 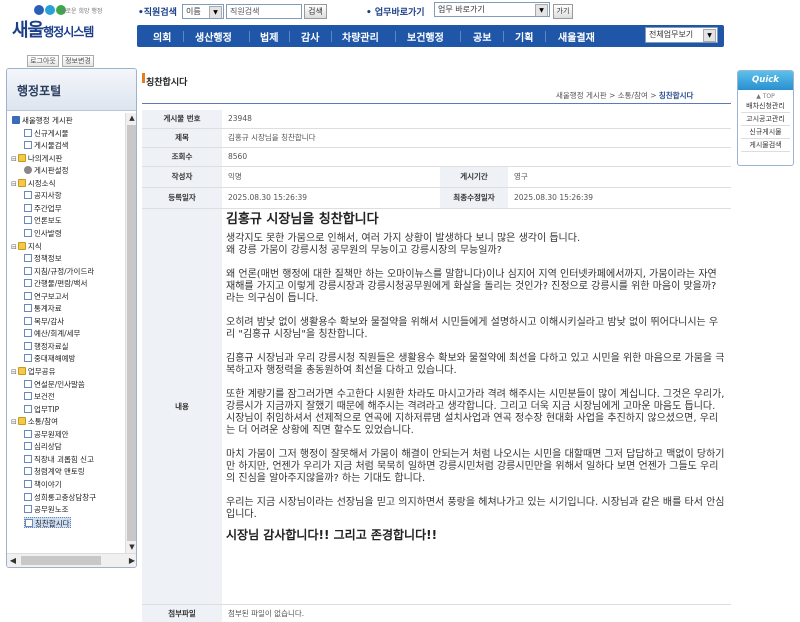 I want to click on sidebar-tree-item: 인사발령, so click(x=43, y=233).